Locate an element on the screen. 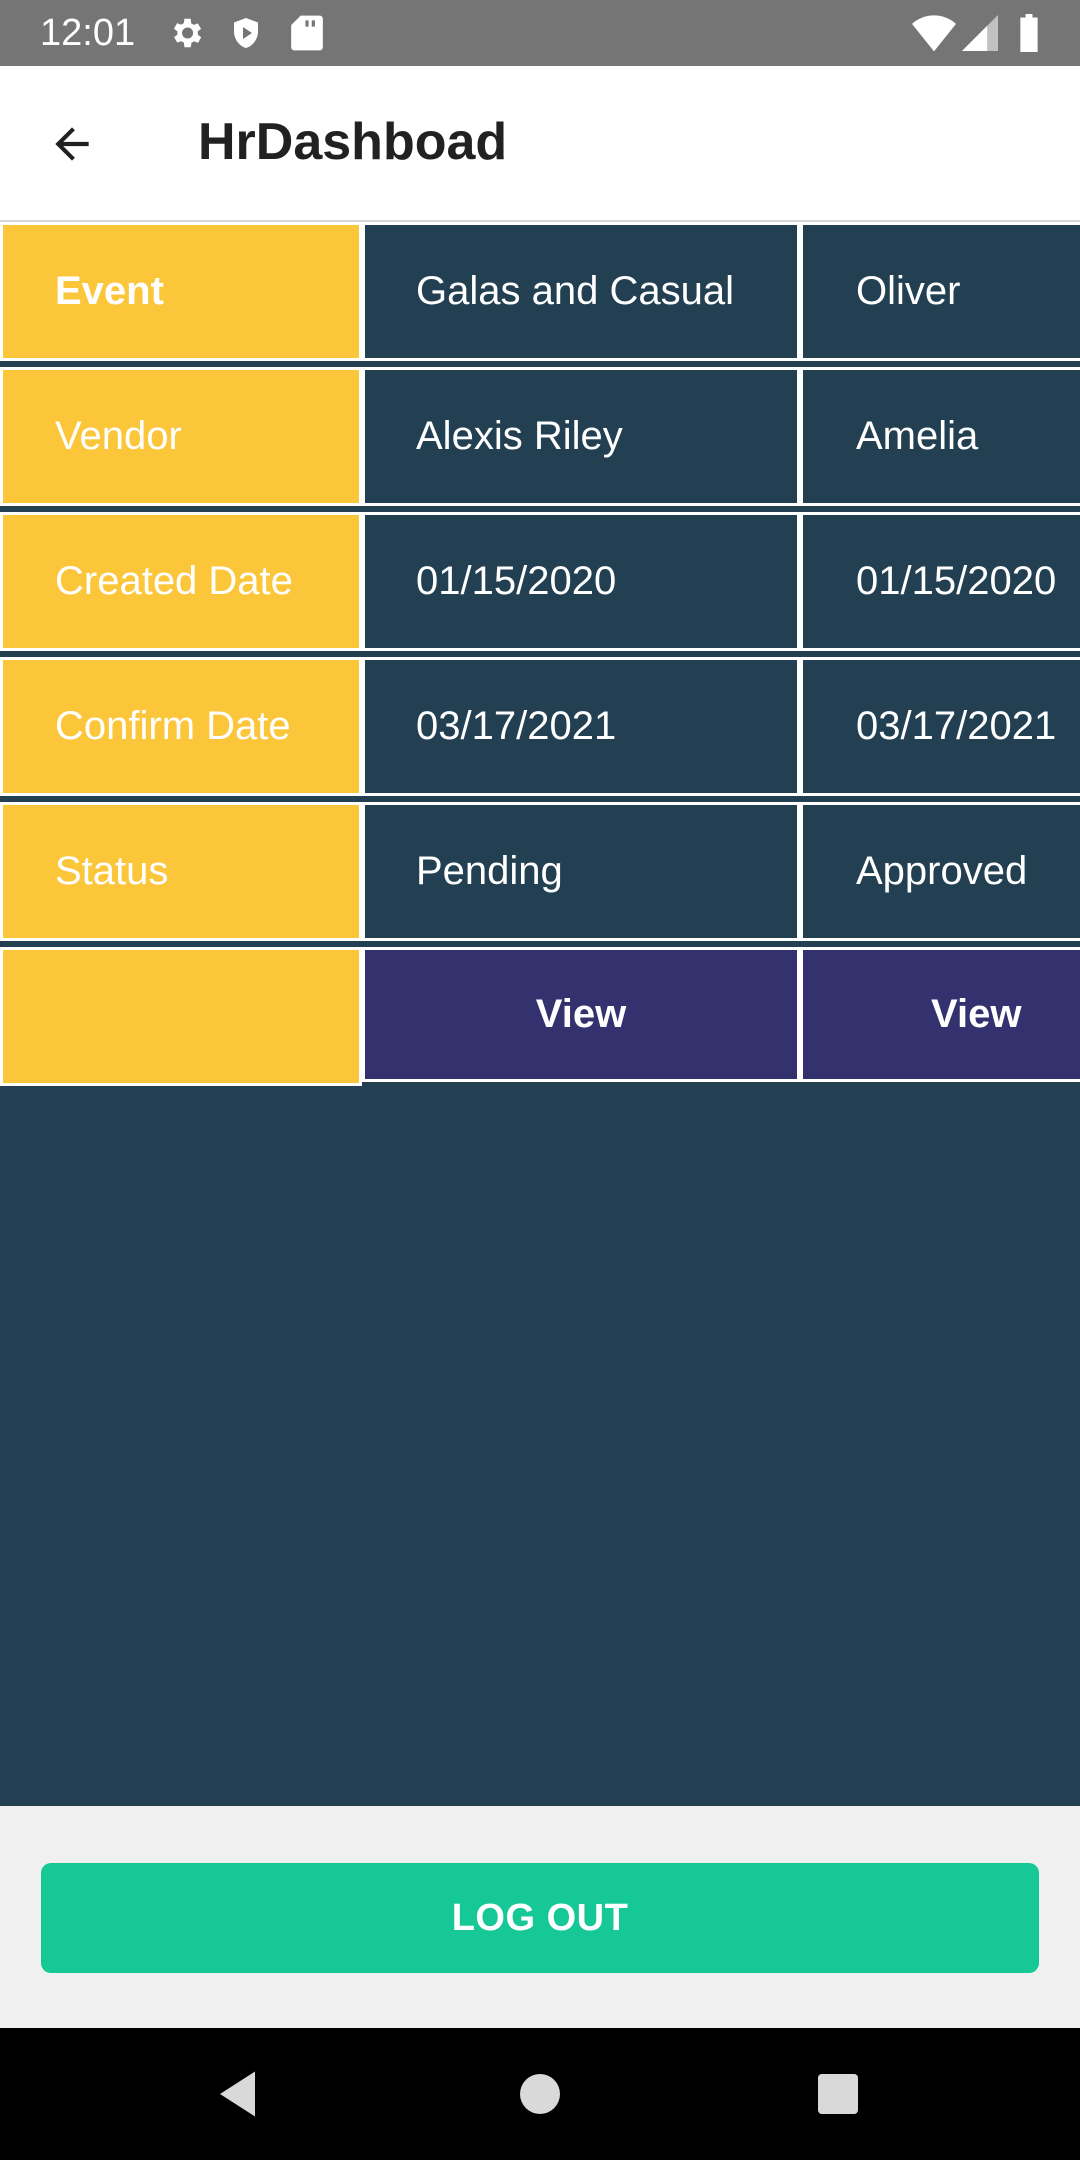 This screenshot has height=2160, width=1080. status-time: 12:01 is located at coordinates (88, 33).